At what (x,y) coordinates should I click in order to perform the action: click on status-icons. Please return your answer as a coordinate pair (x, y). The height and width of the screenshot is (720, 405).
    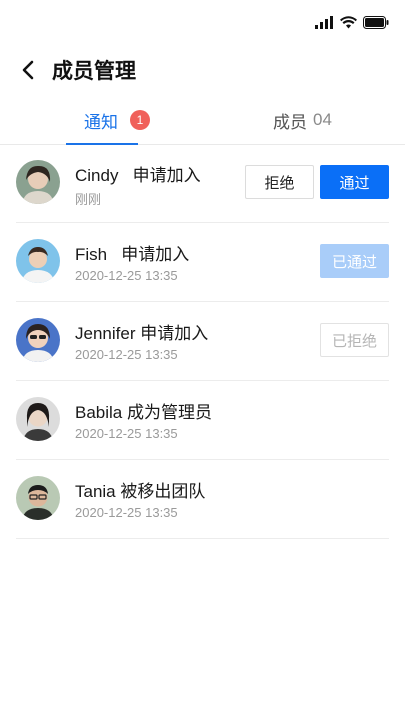
    Looking at the image, I should click on (352, 25).